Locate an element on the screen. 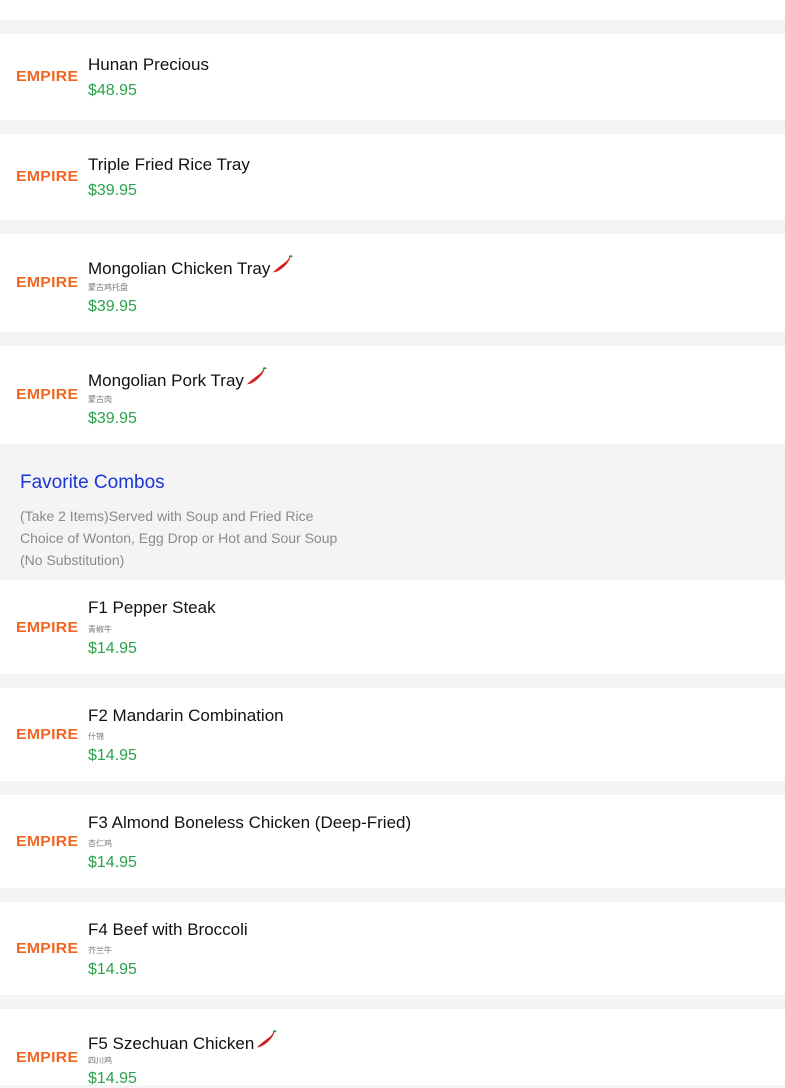  section-description-line: (No Substitution) is located at coordinates (72, 560).